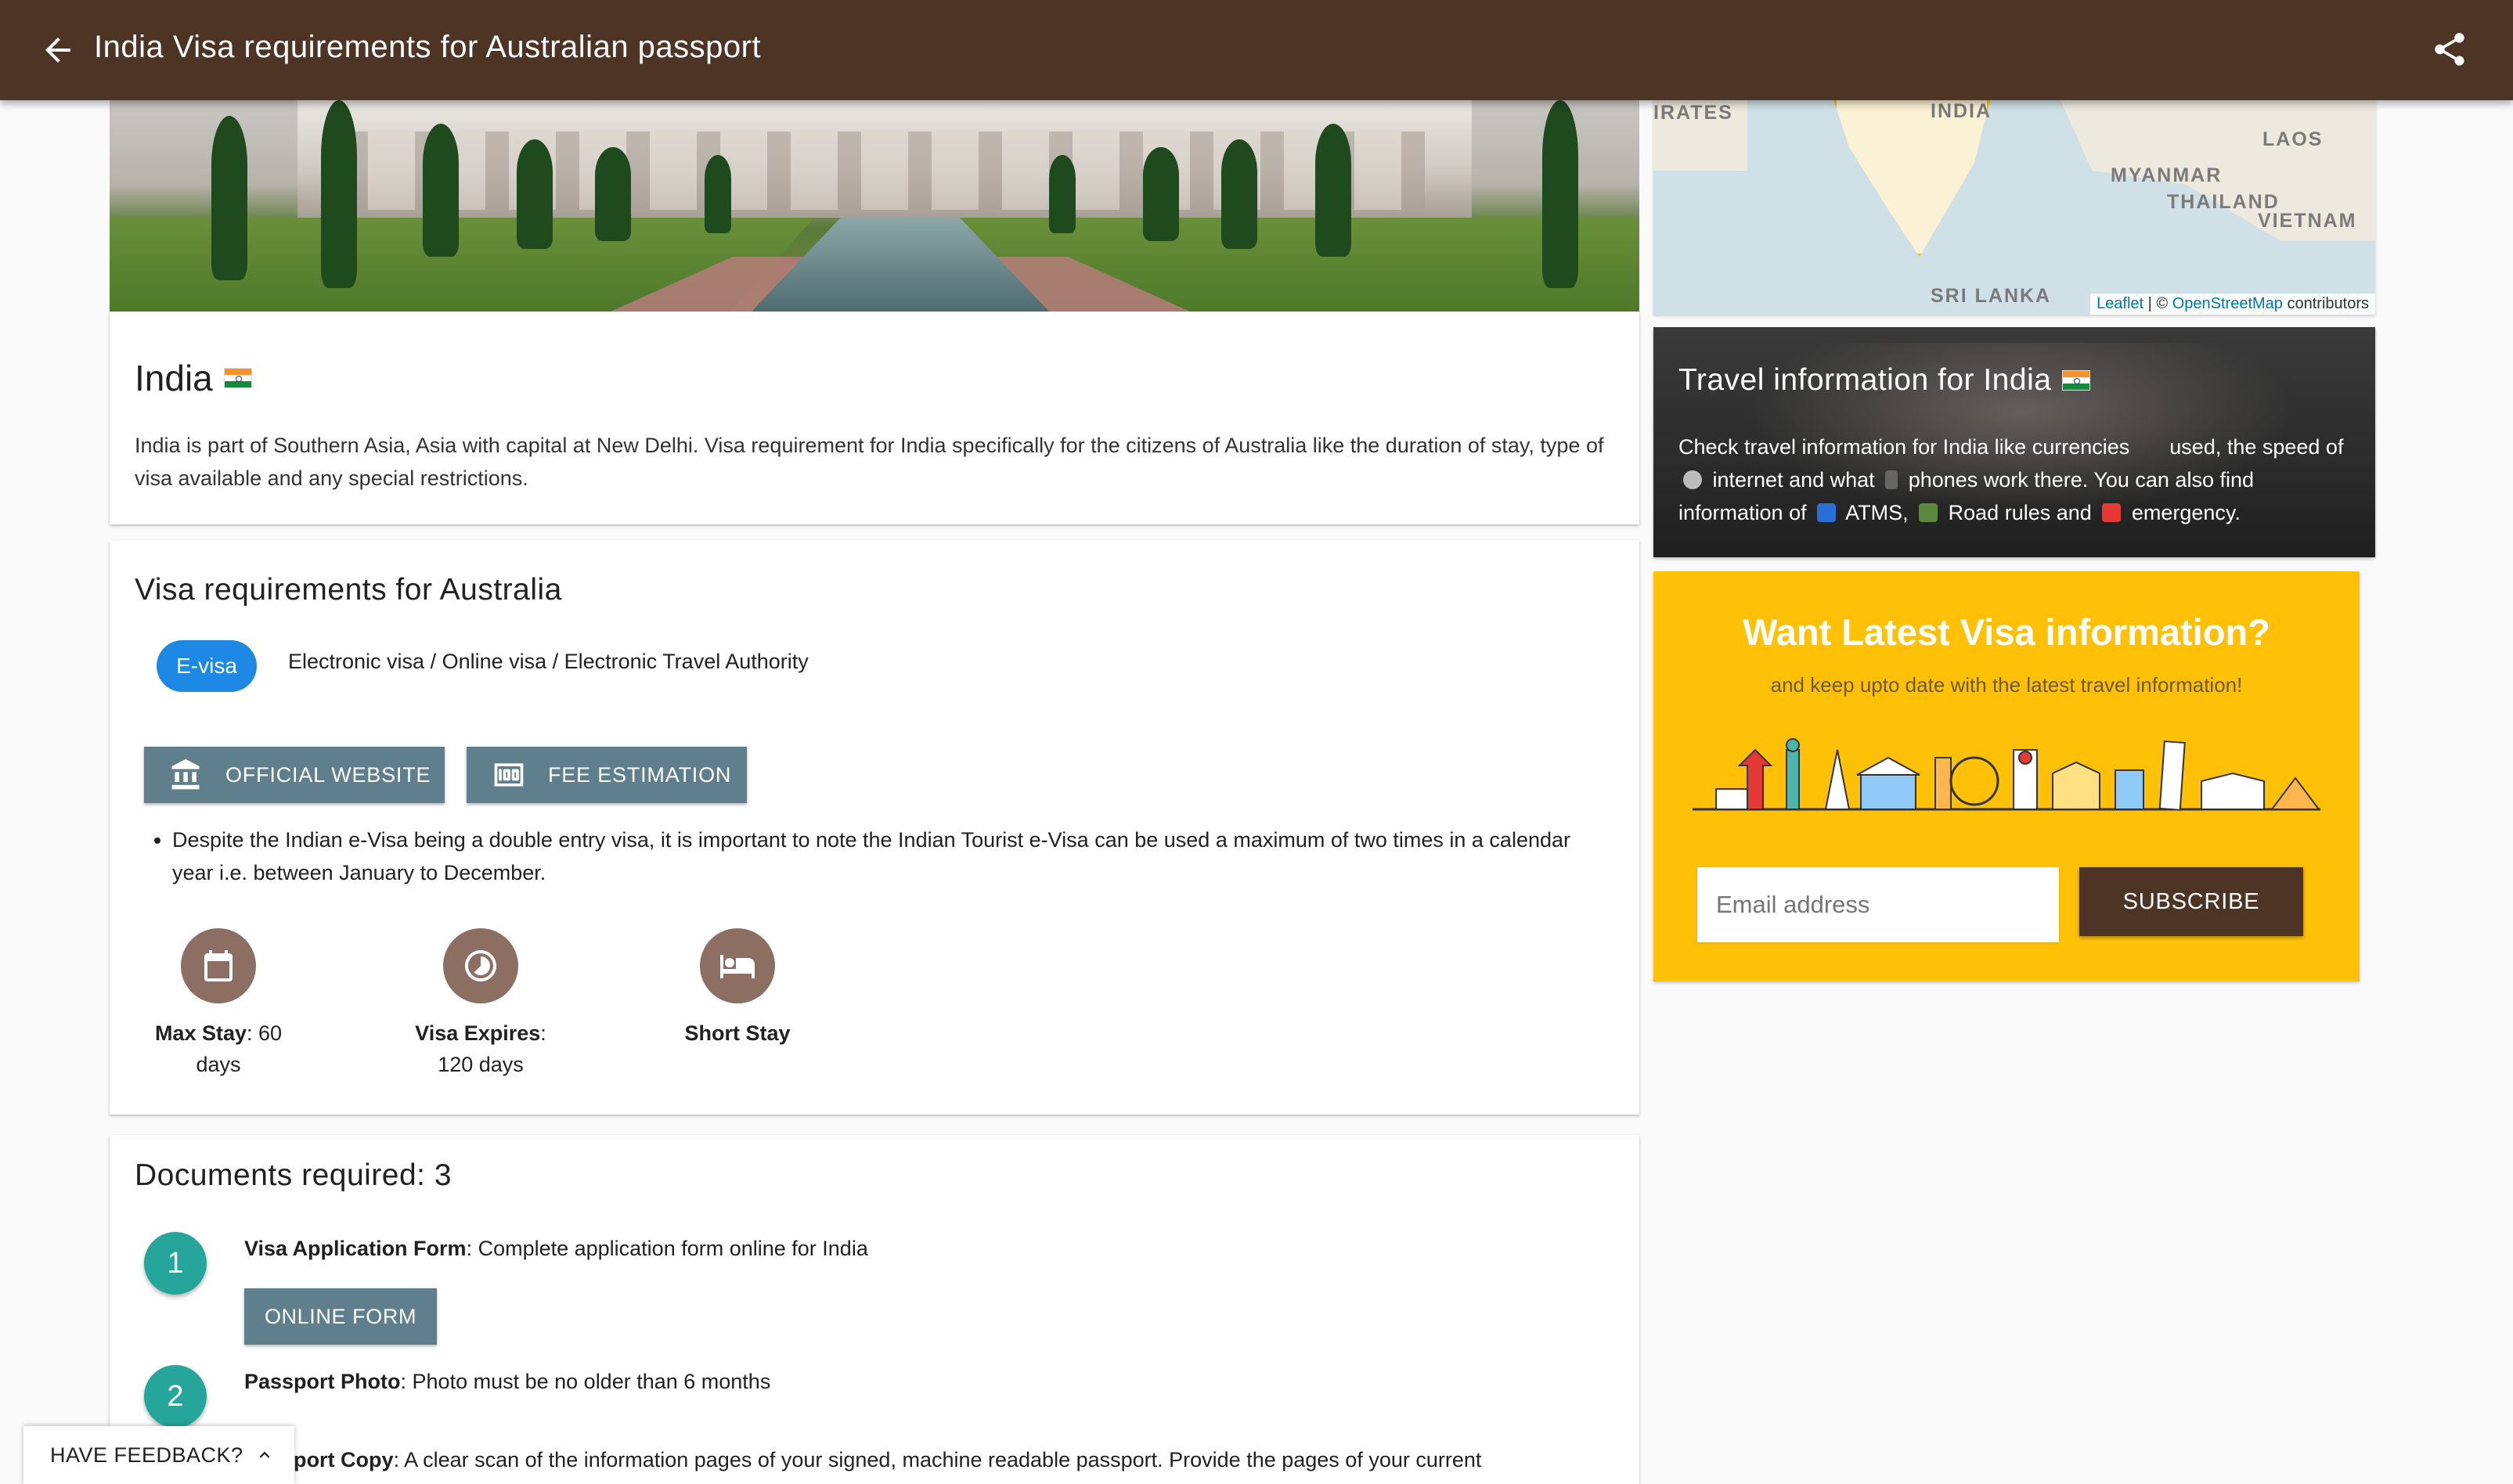 Image resolution: width=2513 pixels, height=1484 pixels. What do you see at coordinates (2006, 632) in the screenshot?
I see `subscribe-title: Want Latest Visa information?` at bounding box center [2006, 632].